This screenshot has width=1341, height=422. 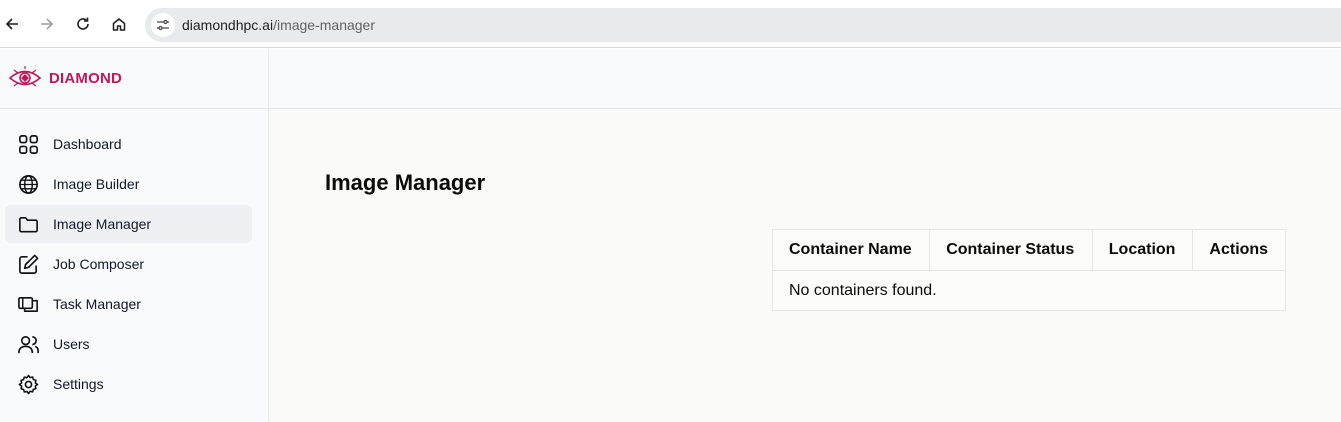 I want to click on gear-icon, so click(x=28, y=384).